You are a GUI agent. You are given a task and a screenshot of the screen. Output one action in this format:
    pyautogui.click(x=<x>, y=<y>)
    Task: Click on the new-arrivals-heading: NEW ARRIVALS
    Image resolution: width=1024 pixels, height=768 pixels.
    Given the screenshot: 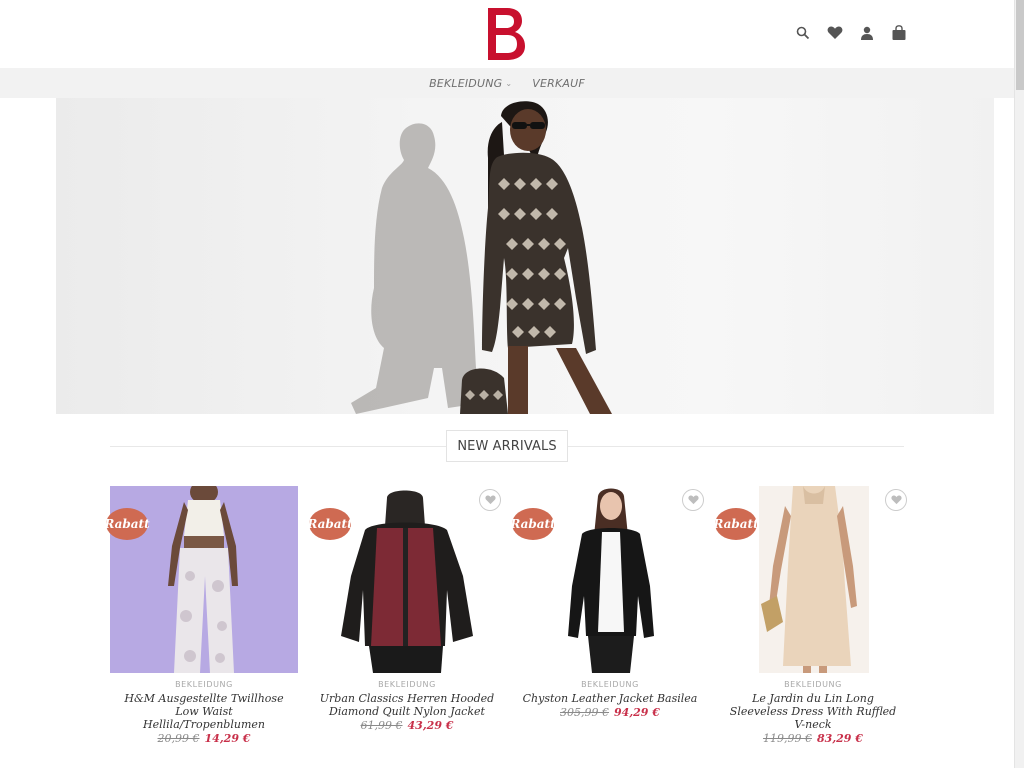 What is the action you would take?
    pyautogui.click(x=507, y=446)
    